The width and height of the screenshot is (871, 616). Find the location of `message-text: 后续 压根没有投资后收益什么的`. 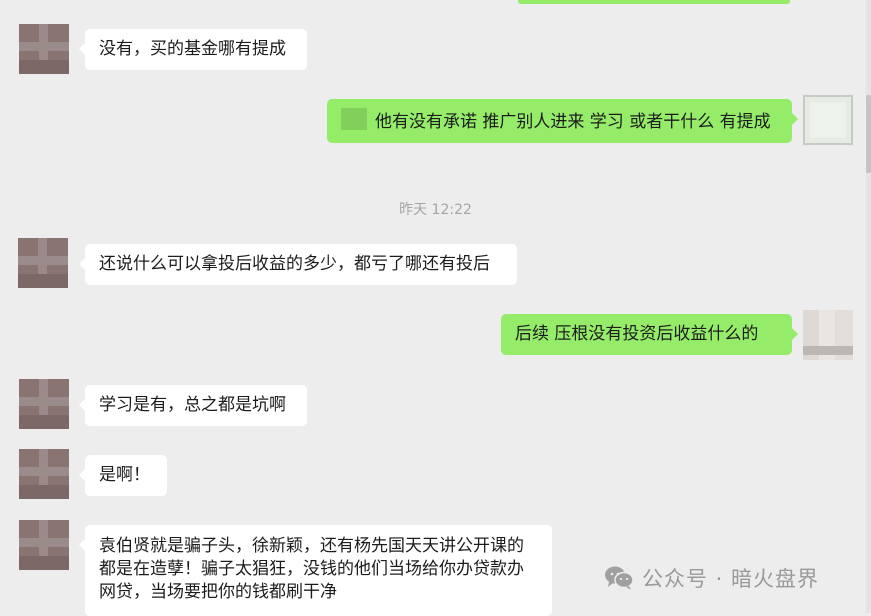

message-text: 后续 压根没有投资后收益什么的 is located at coordinates (637, 334).